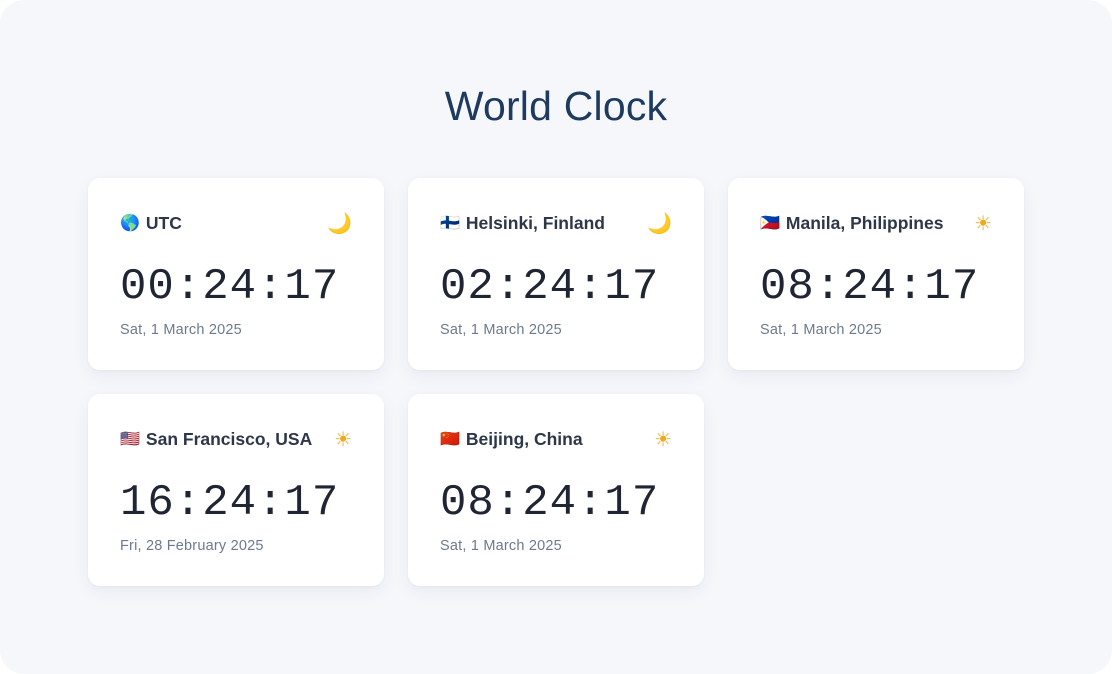 The width and height of the screenshot is (1112, 674). What do you see at coordinates (864, 222) in the screenshot?
I see `city-name: Manila, Philippines` at bounding box center [864, 222].